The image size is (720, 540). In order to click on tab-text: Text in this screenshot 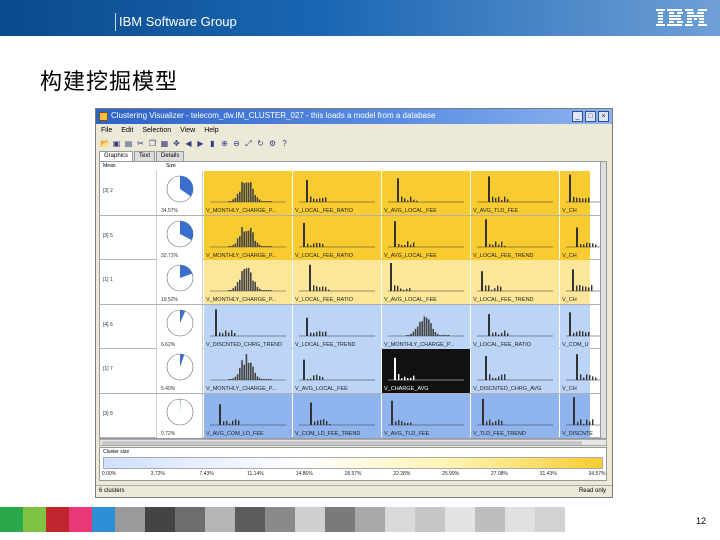, I will do `click(145, 156)`.